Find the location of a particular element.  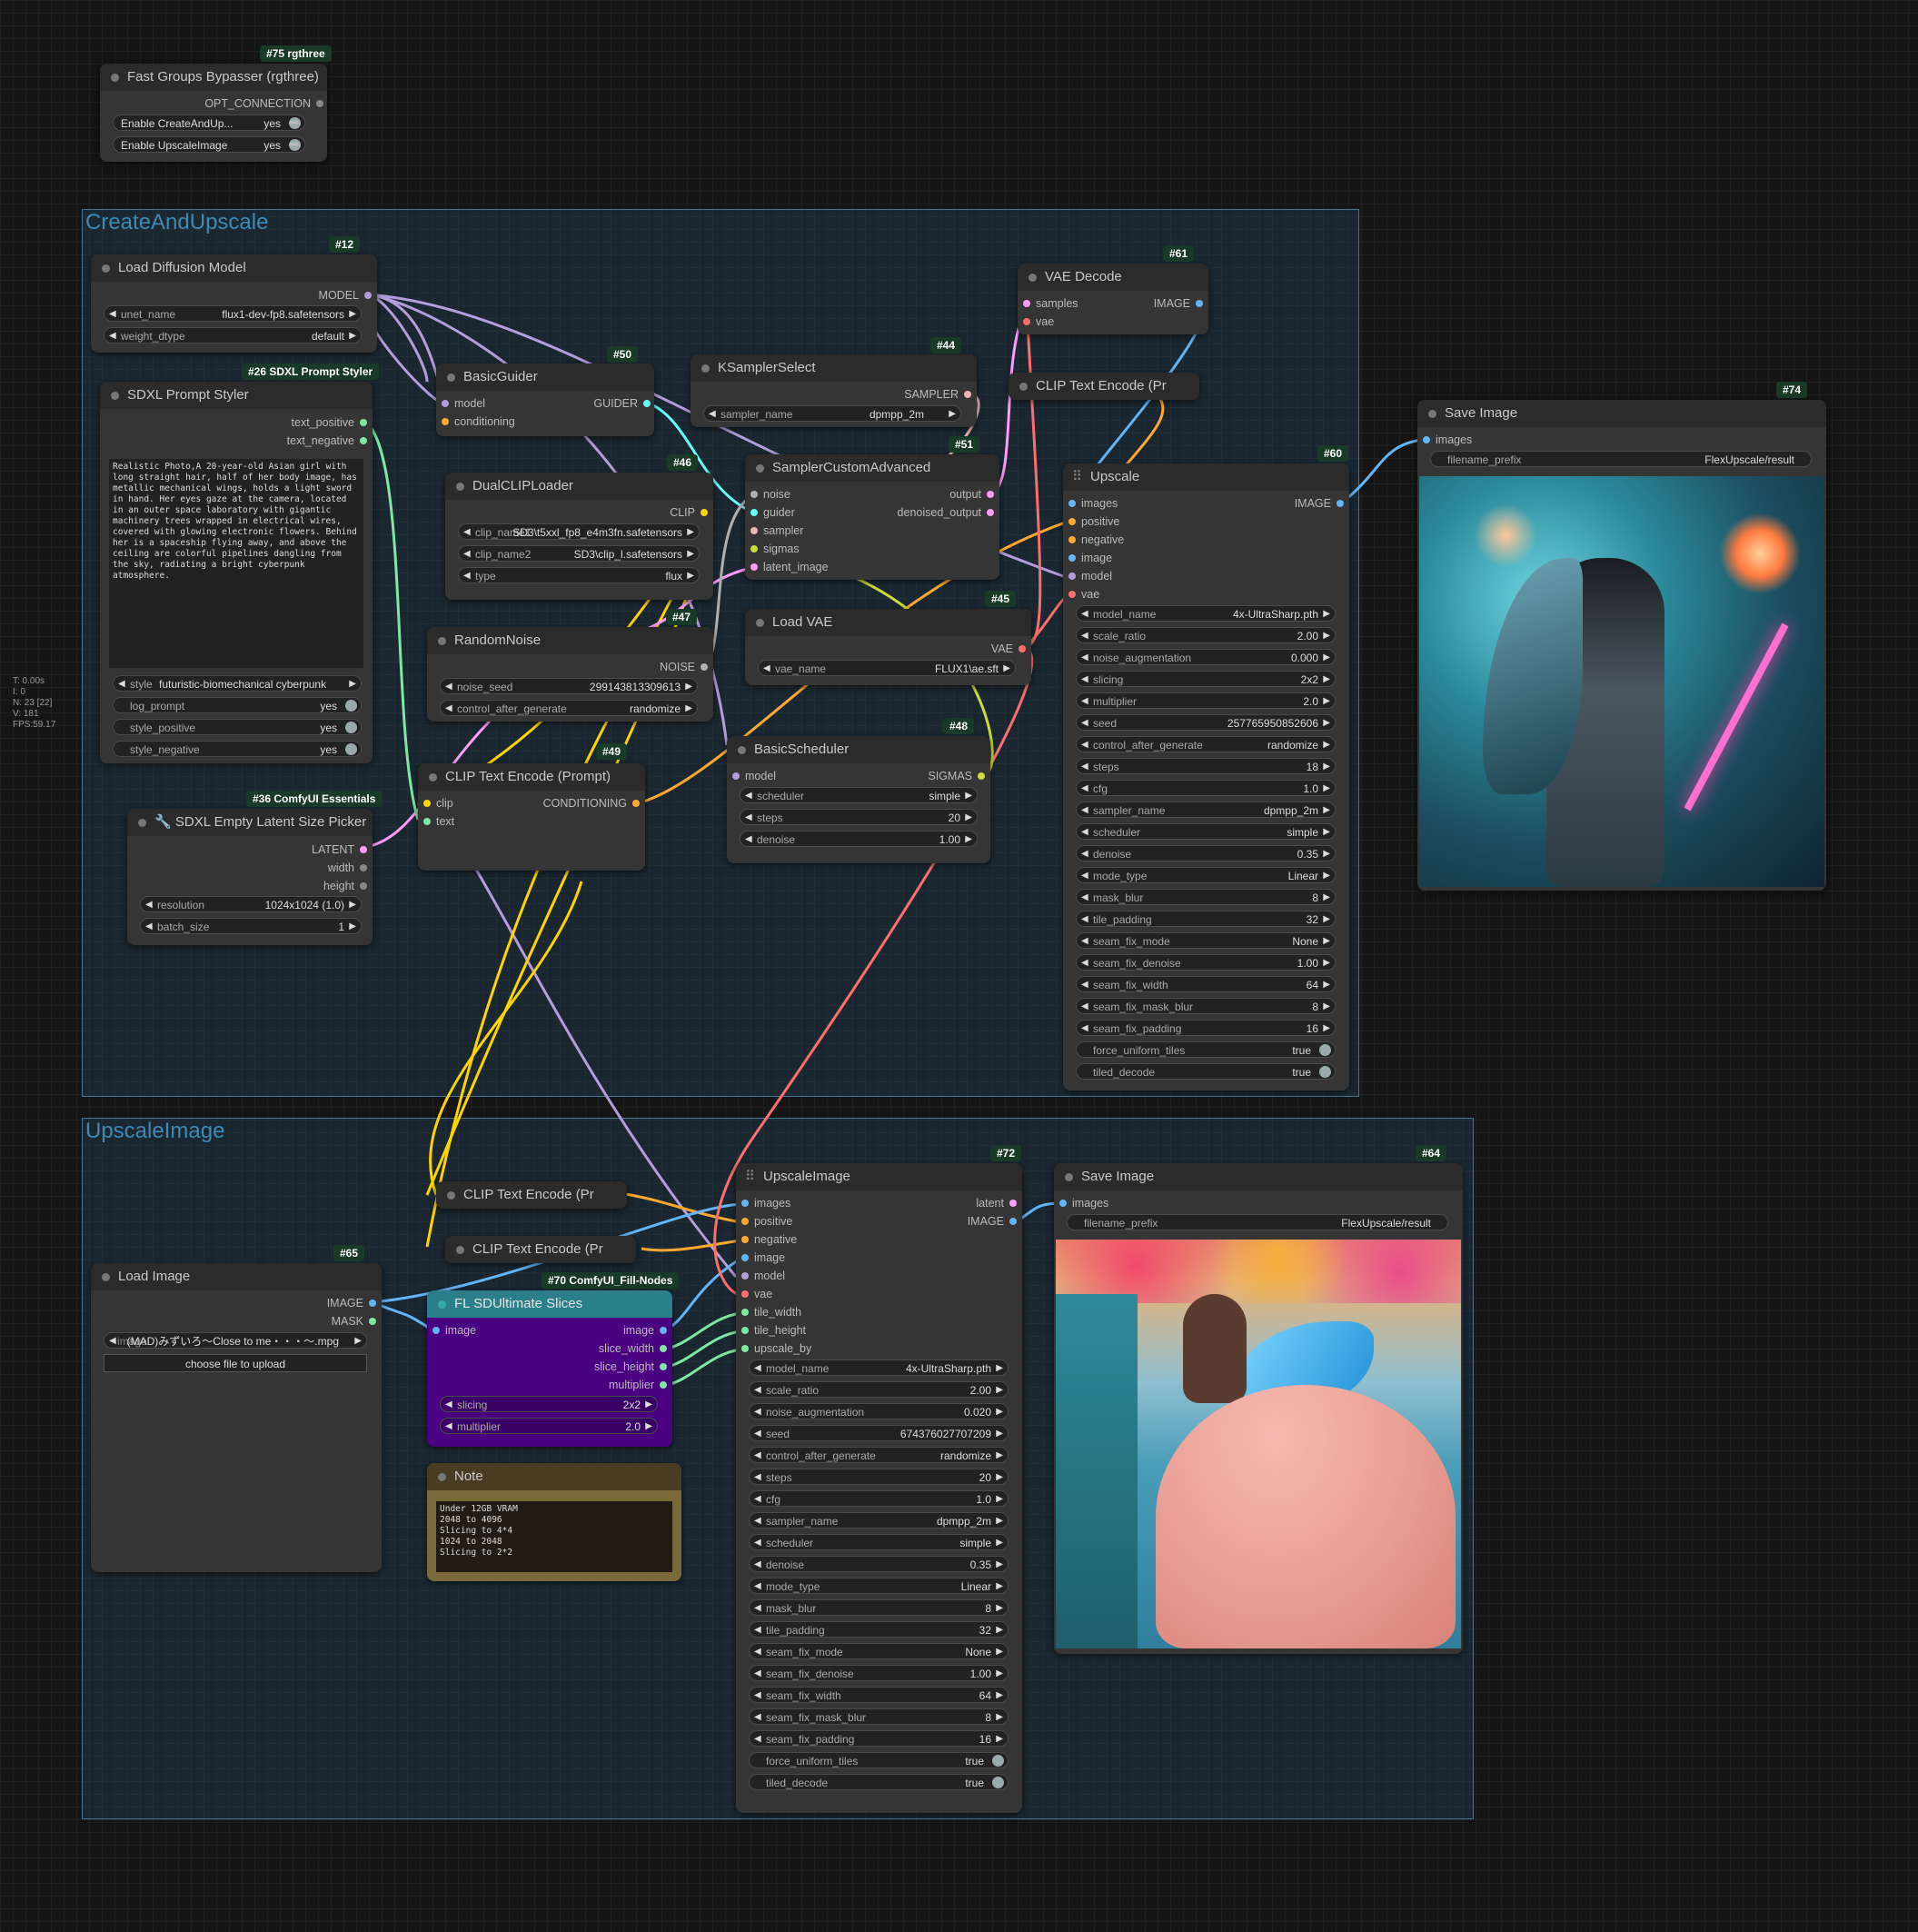

widget-multiplier: ◀ multiplier 2.0 ▶ is located at coordinates (1206, 701).